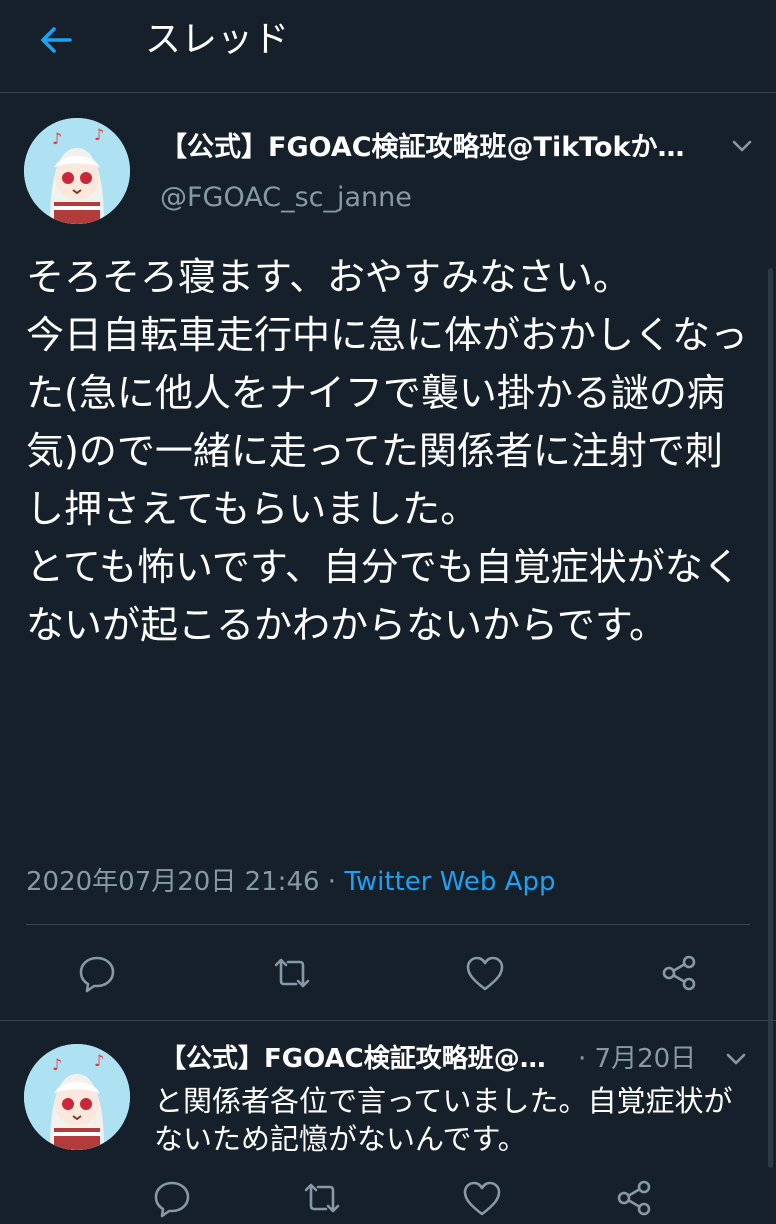 The width and height of the screenshot is (776, 1224). Describe the element at coordinates (736, 1059) in the screenshot. I see `reply-chevron-down-icon` at that location.